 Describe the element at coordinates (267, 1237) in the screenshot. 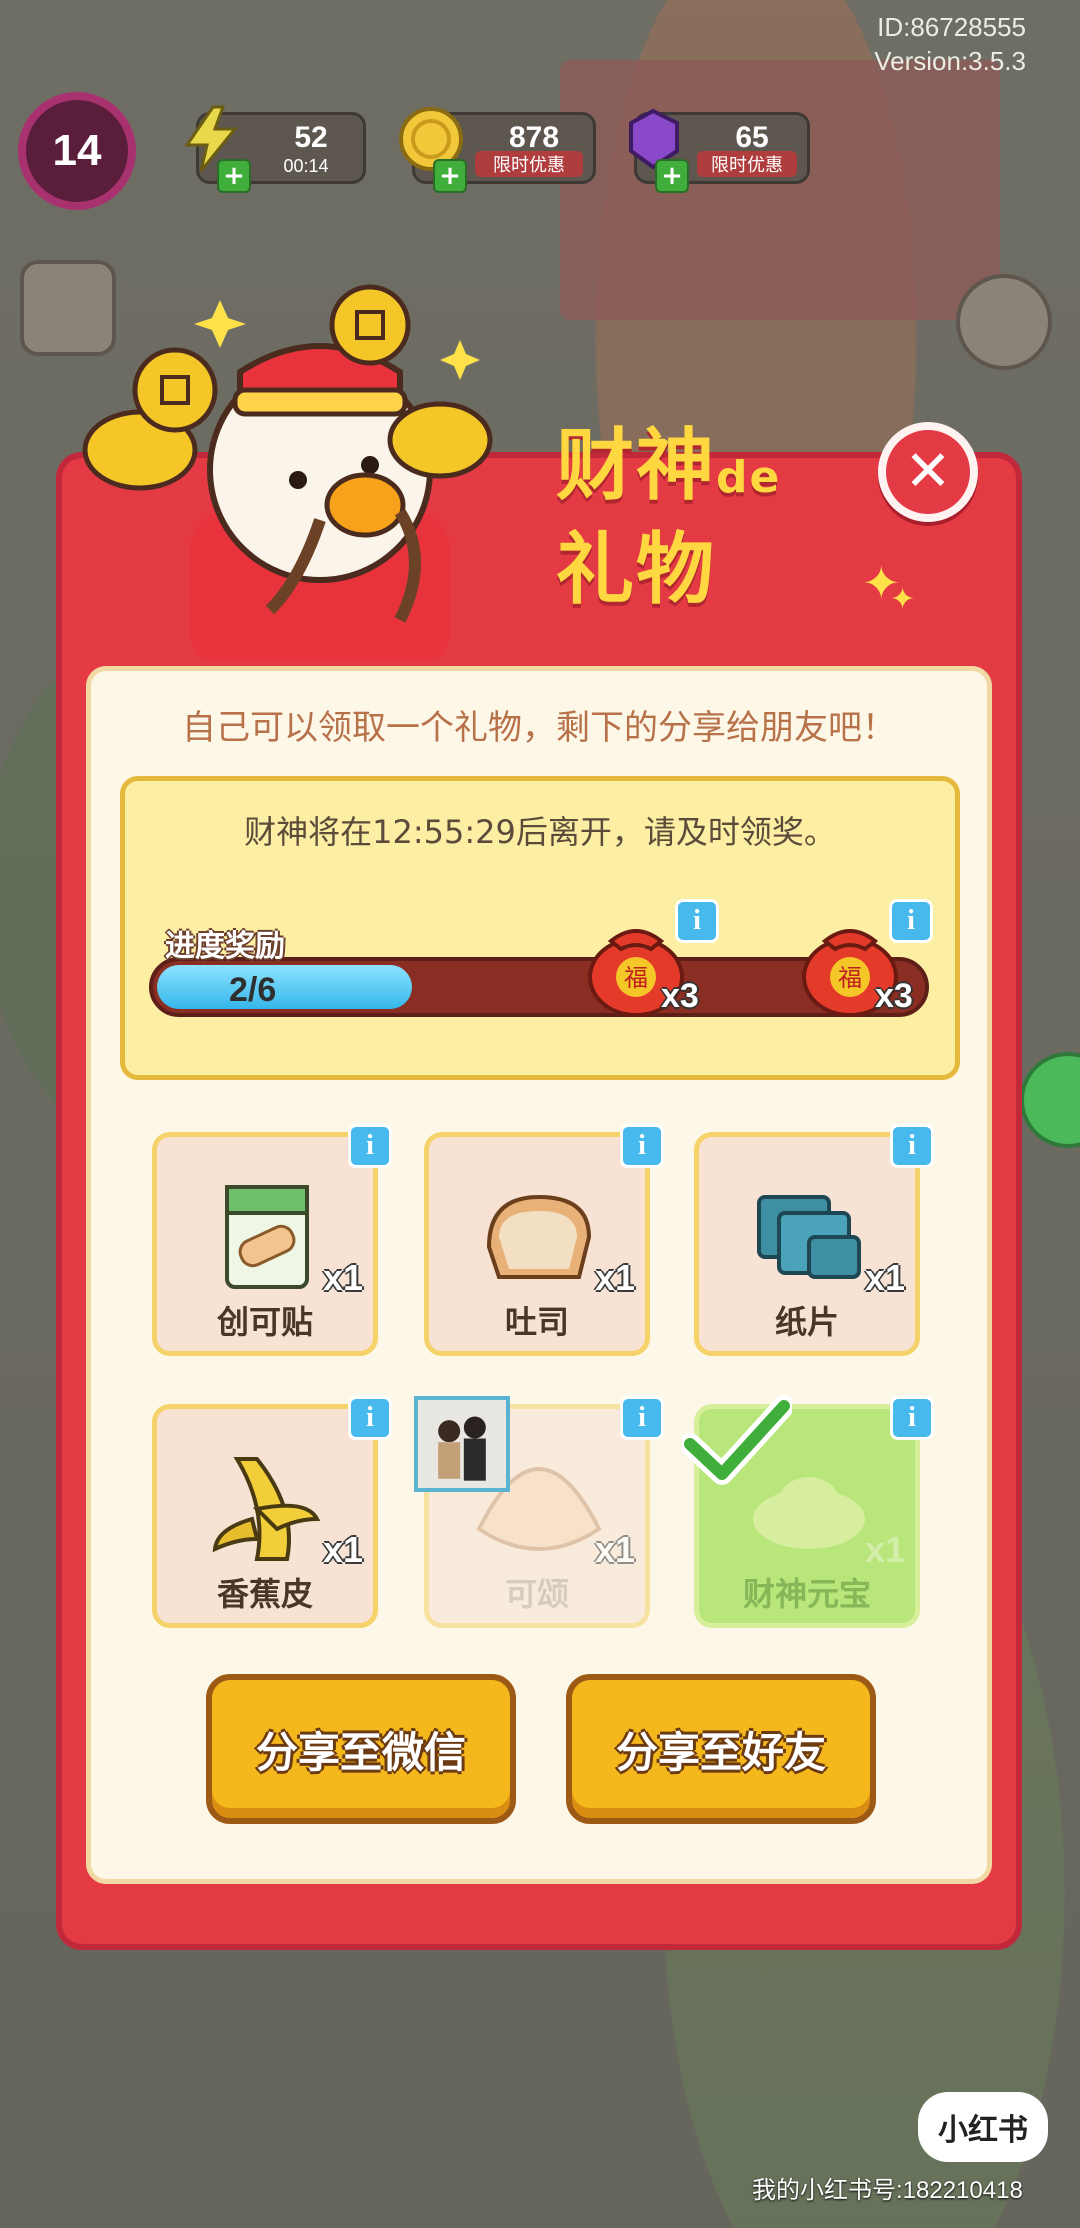

I see `bandage-box-icon` at that location.